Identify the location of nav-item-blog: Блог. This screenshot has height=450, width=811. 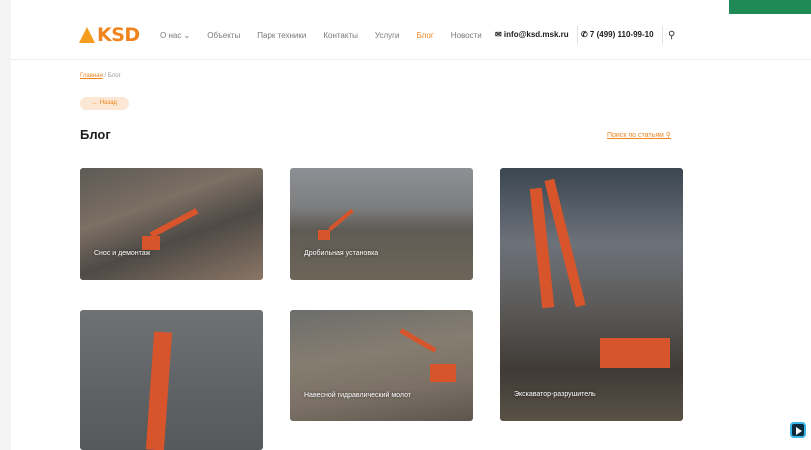
(425, 35).